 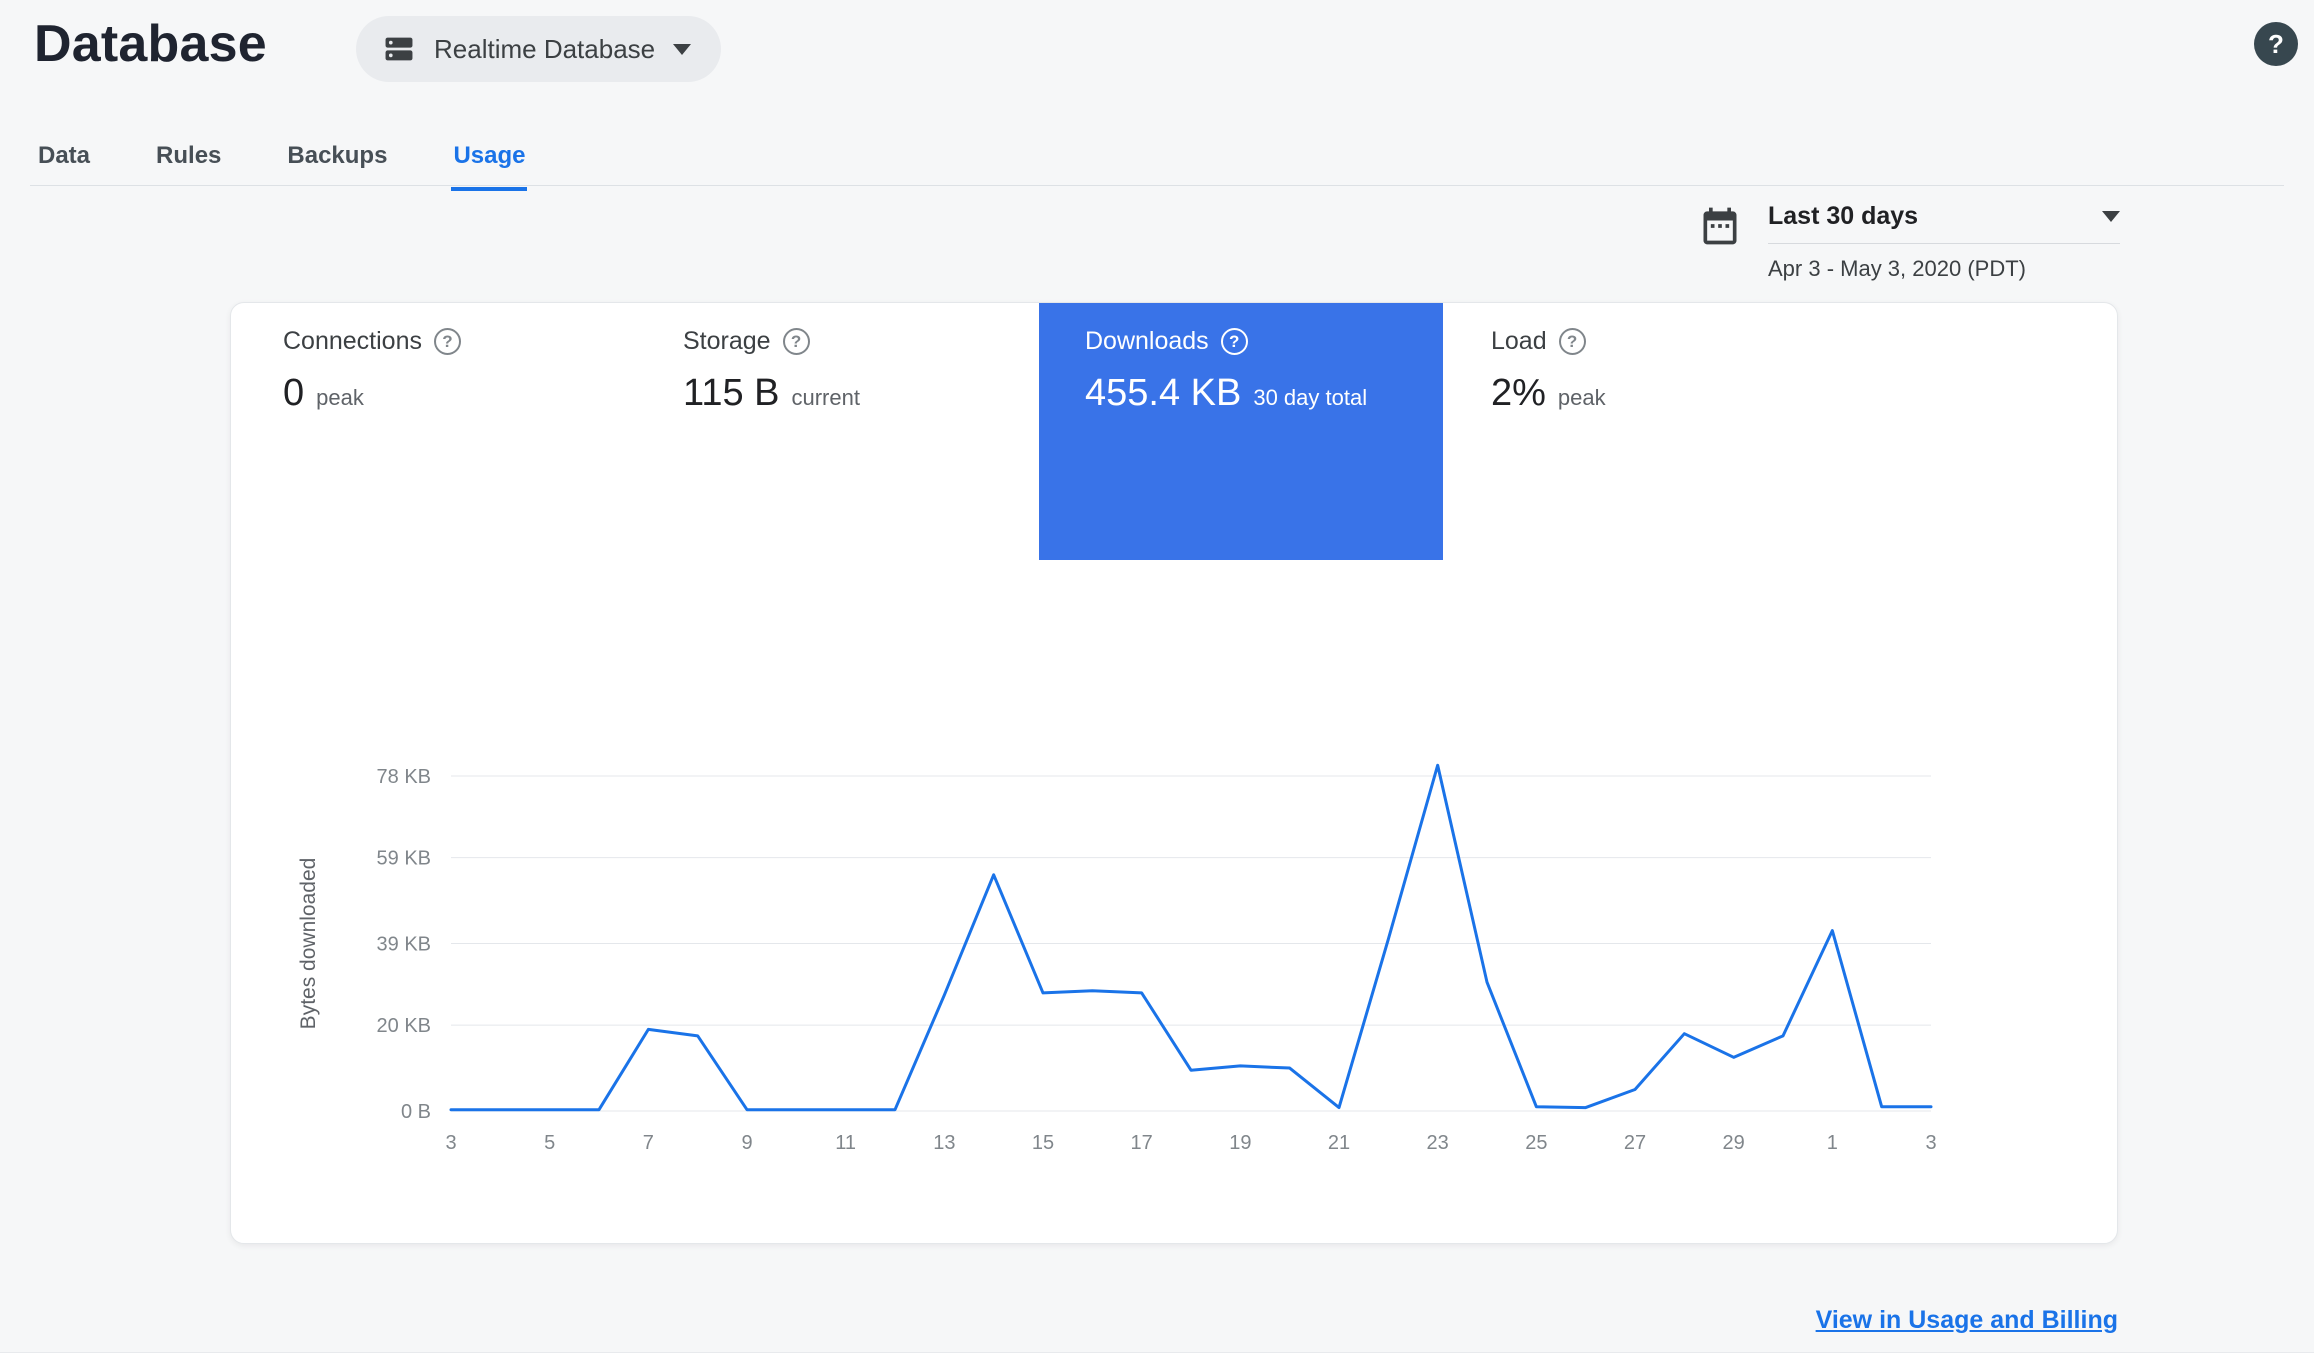 What do you see at coordinates (1339, 1143) in the screenshot?
I see `x-tick-label: 21` at bounding box center [1339, 1143].